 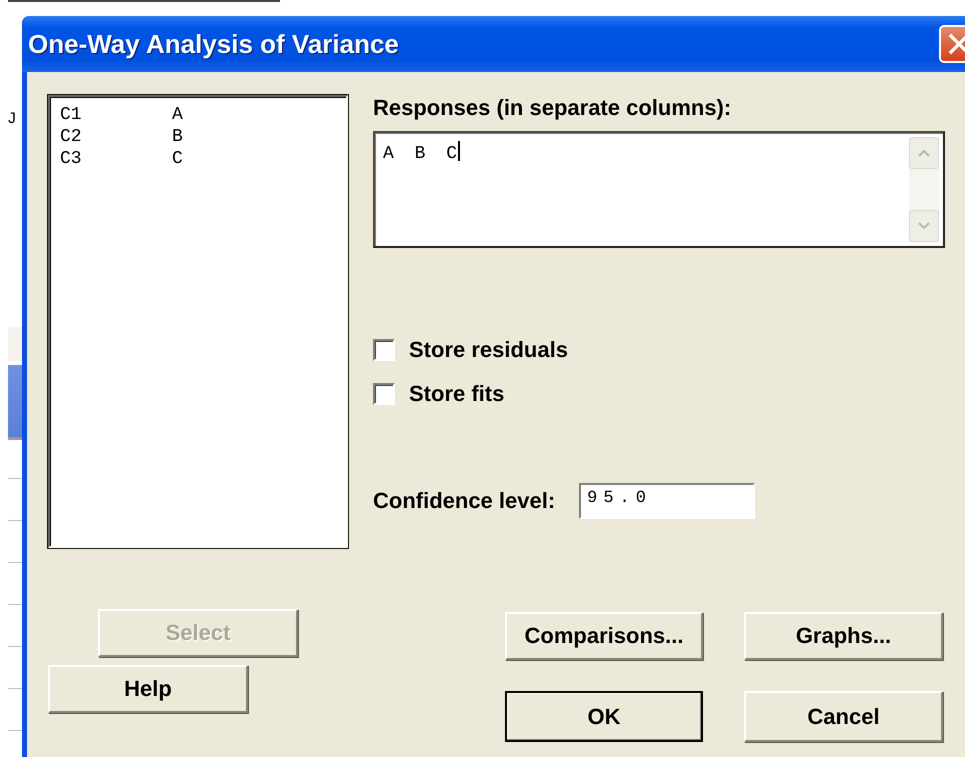 I want to click on responses-label: Responses (in separate columns):, so click(x=552, y=108).